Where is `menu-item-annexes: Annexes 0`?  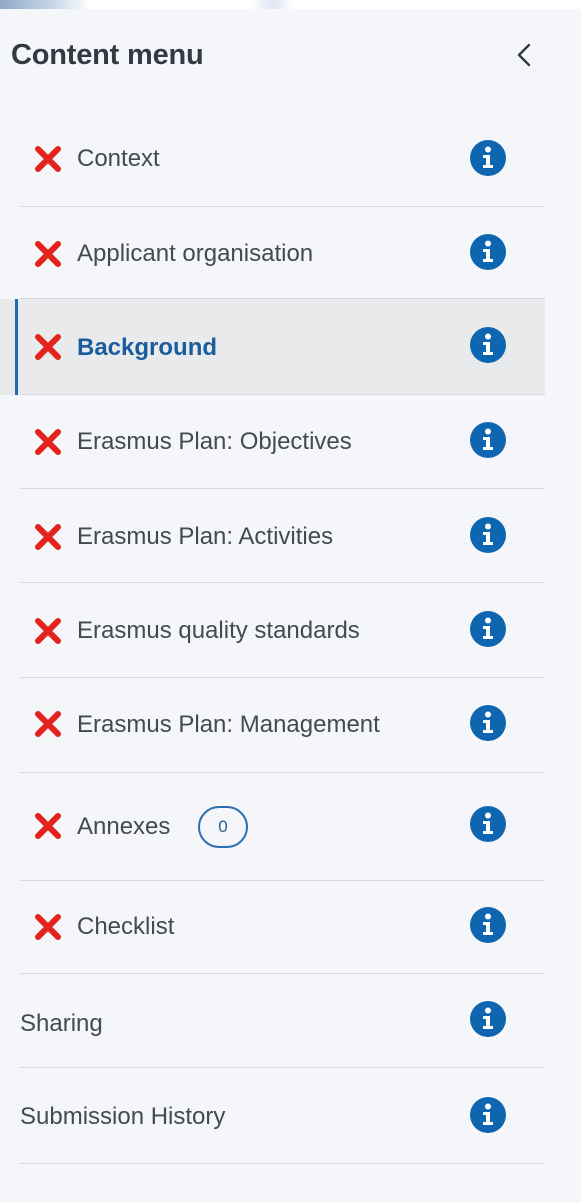
menu-item-annexes: Annexes 0 is located at coordinates (272, 827).